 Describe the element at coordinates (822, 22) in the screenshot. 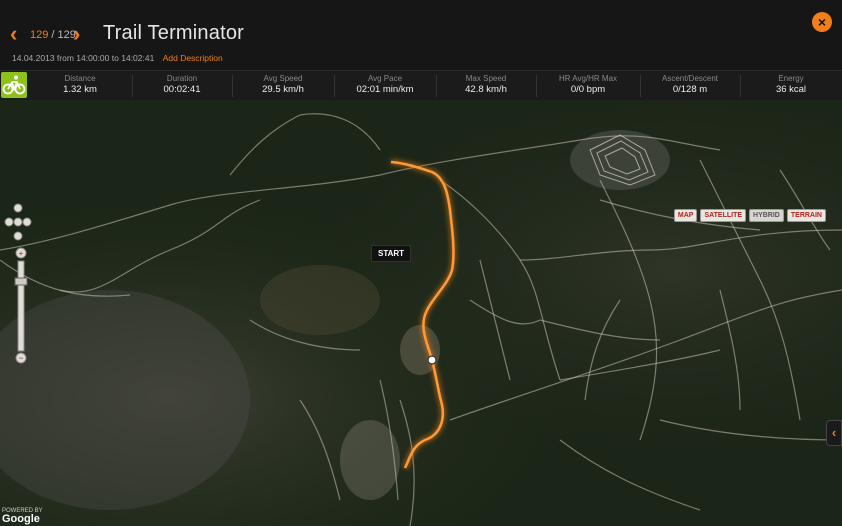

I see `close-button: ×` at that location.